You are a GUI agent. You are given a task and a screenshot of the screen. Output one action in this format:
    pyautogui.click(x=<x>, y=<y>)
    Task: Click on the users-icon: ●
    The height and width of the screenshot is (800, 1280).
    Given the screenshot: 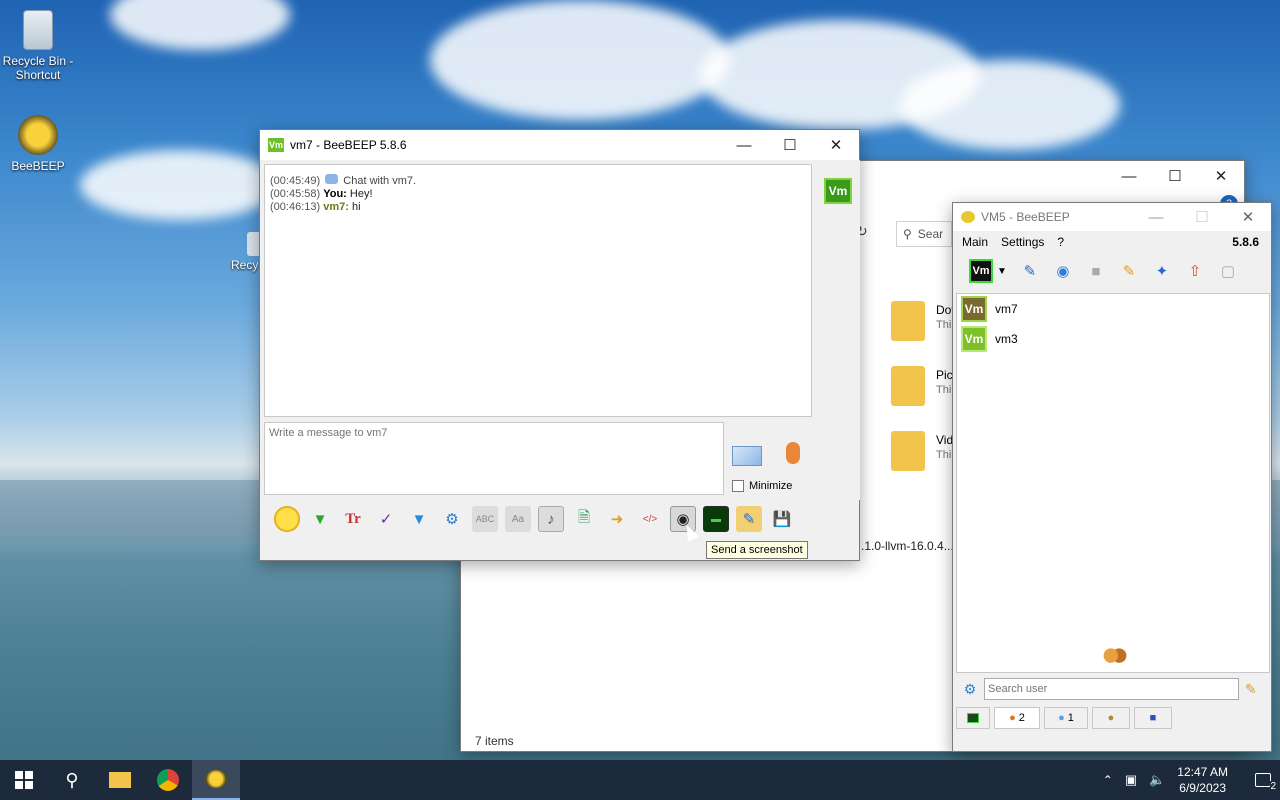 What is the action you would take?
    pyautogui.click(x=1012, y=718)
    